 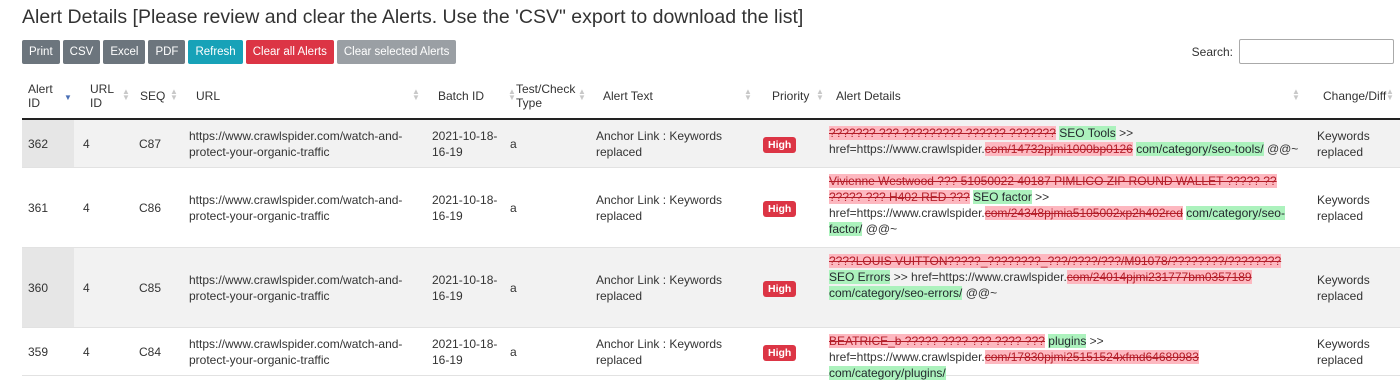 I want to click on header-batch-id: Batch ID, so click(x=473, y=96).